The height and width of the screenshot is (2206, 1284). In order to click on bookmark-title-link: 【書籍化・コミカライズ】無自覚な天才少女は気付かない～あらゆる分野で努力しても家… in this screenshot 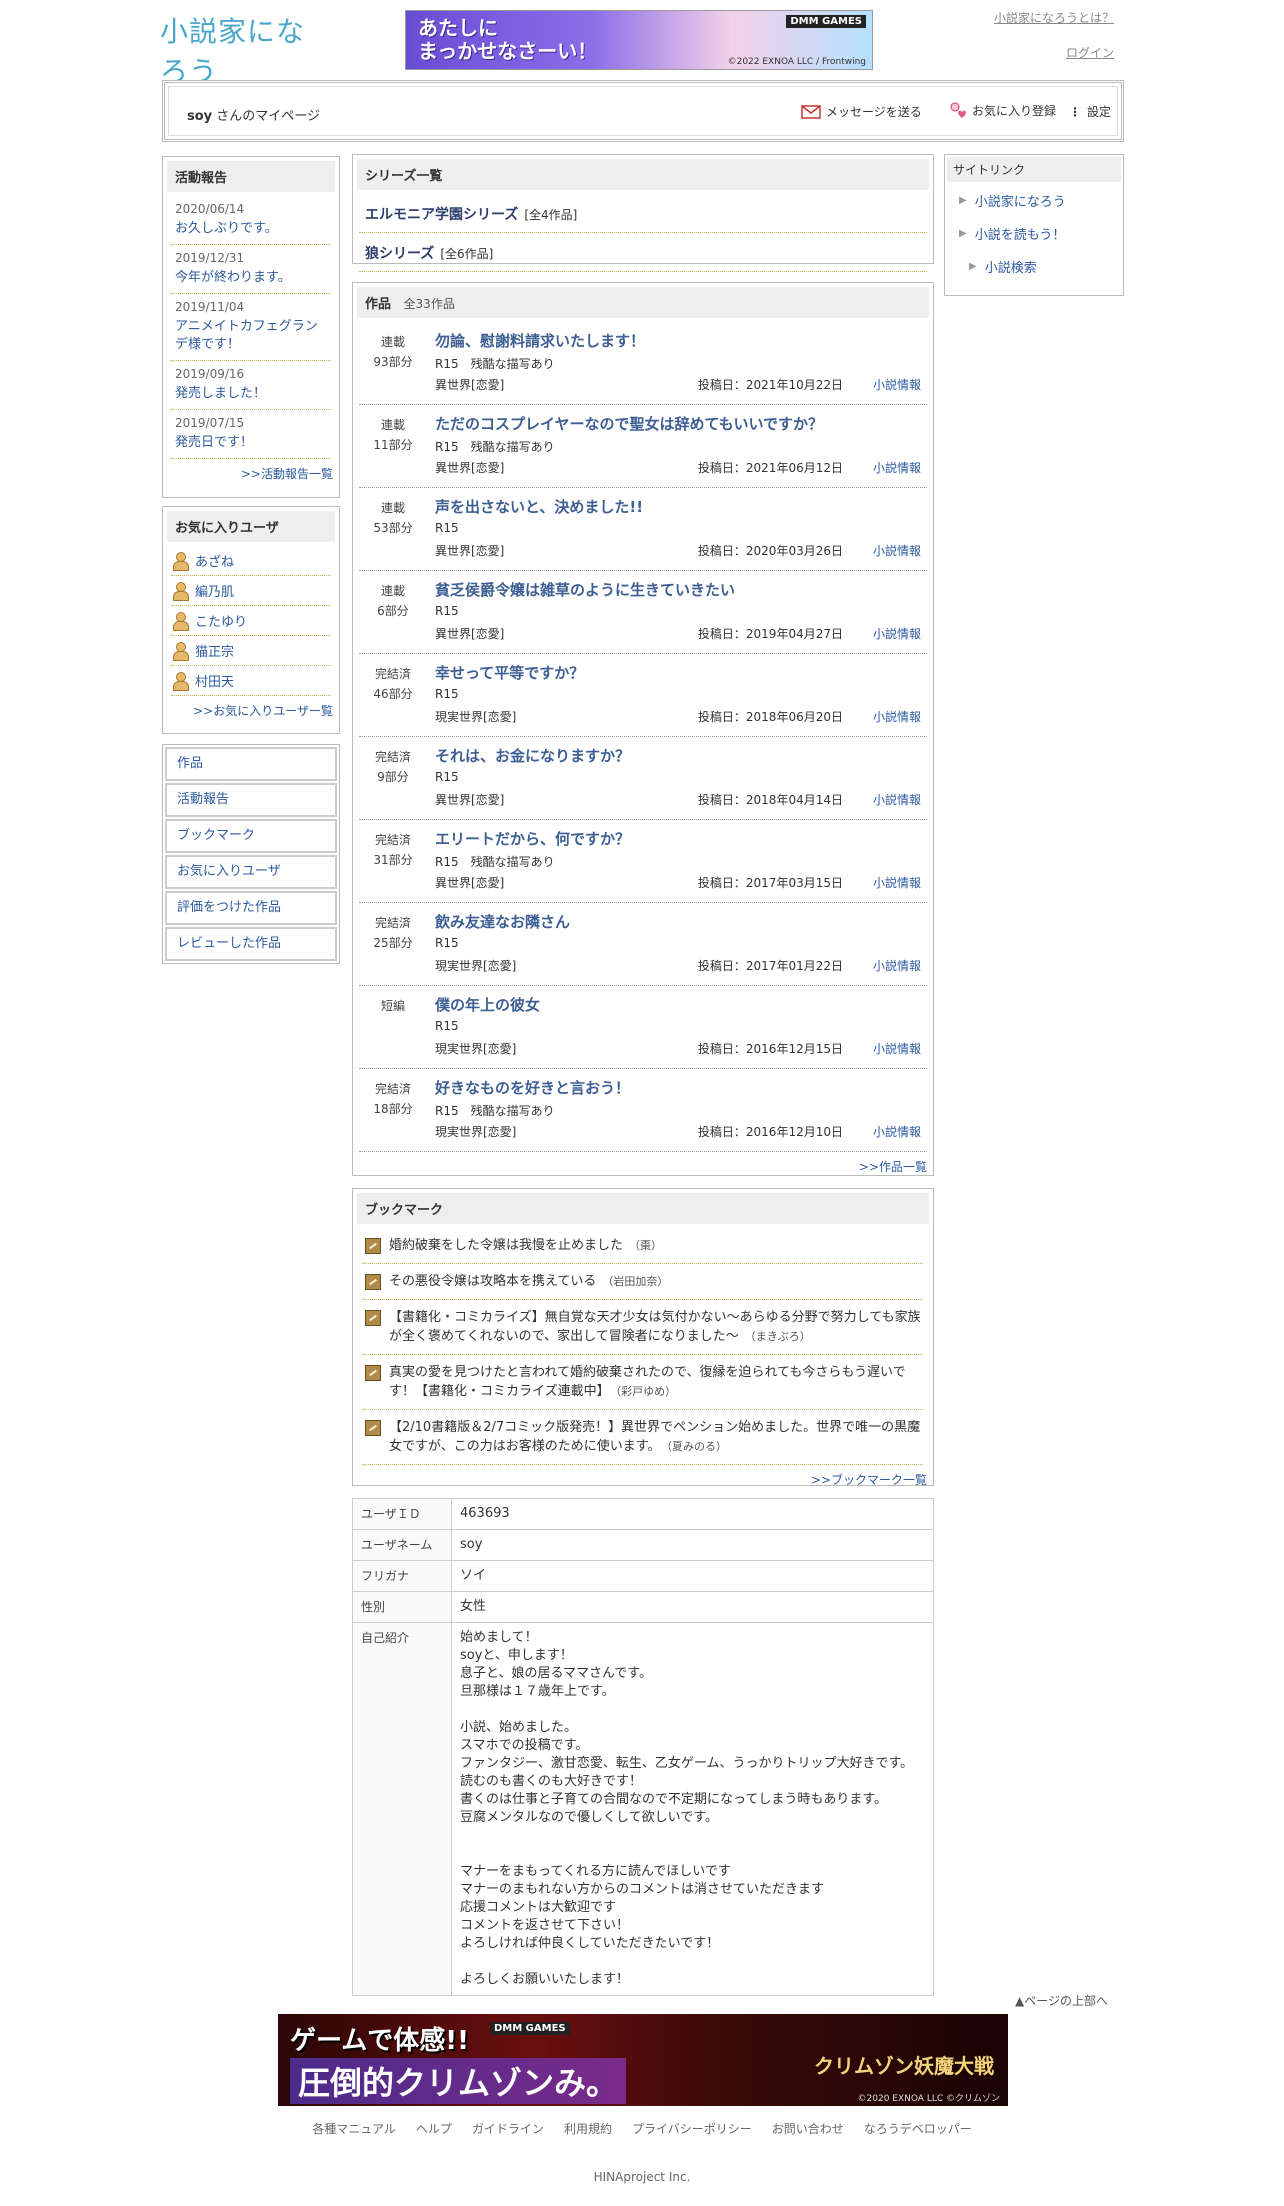, I will do `click(655, 1327)`.